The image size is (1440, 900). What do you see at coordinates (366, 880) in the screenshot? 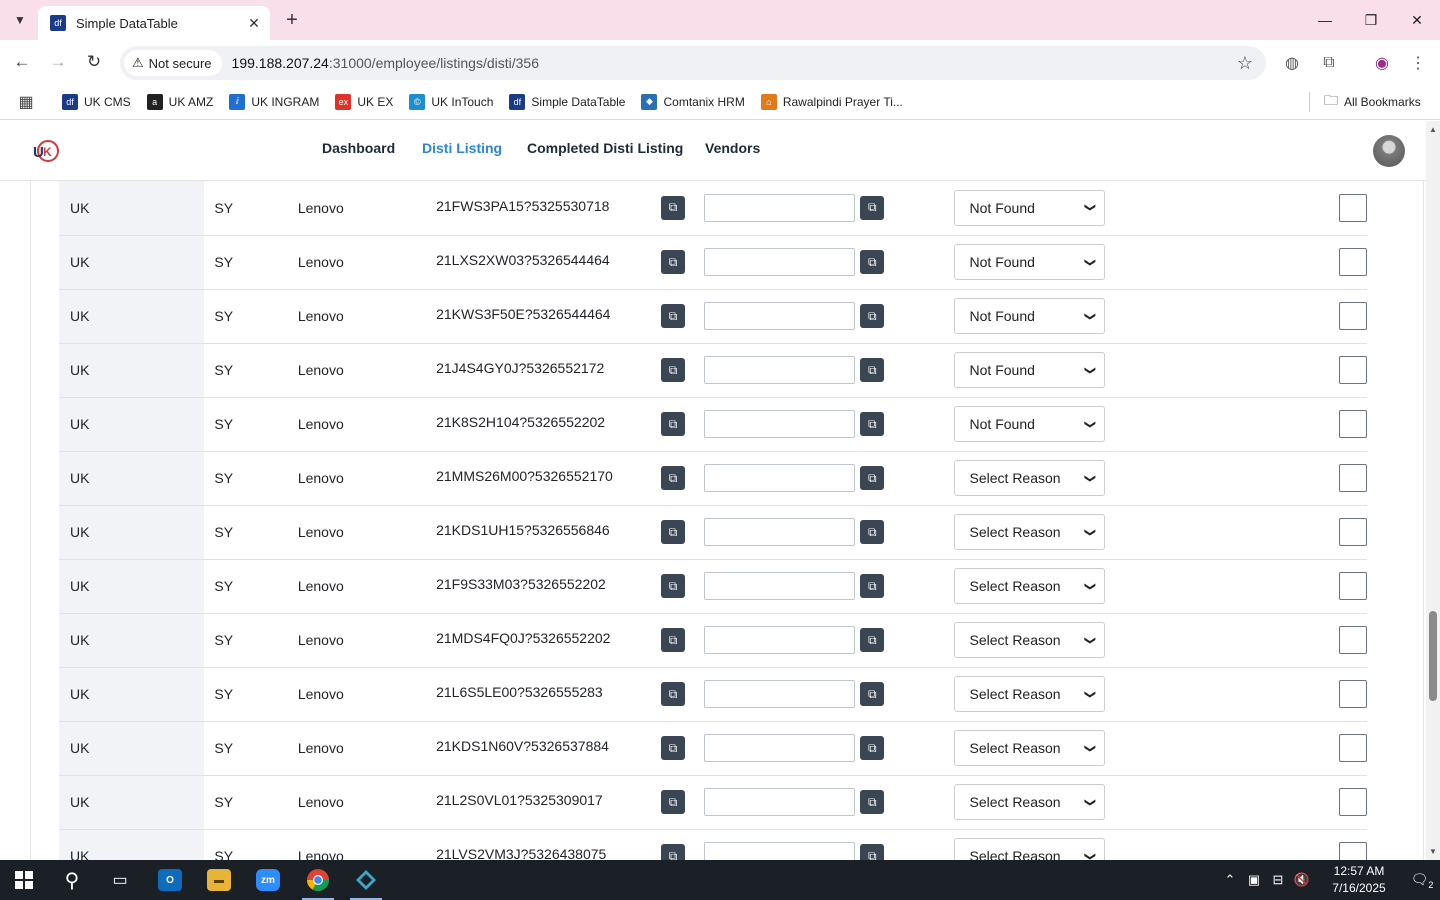
I see `app-diamond-icon` at bounding box center [366, 880].